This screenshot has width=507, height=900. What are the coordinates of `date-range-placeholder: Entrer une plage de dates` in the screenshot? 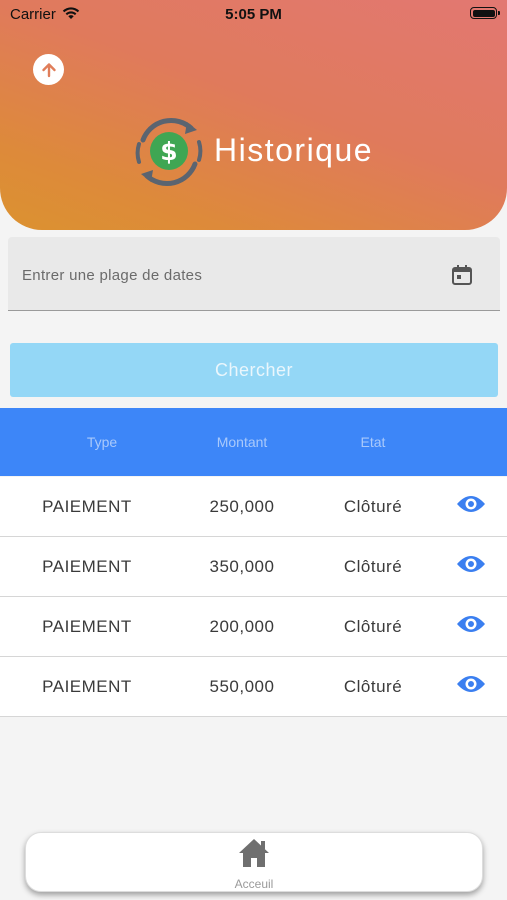 It's located at (112, 275).